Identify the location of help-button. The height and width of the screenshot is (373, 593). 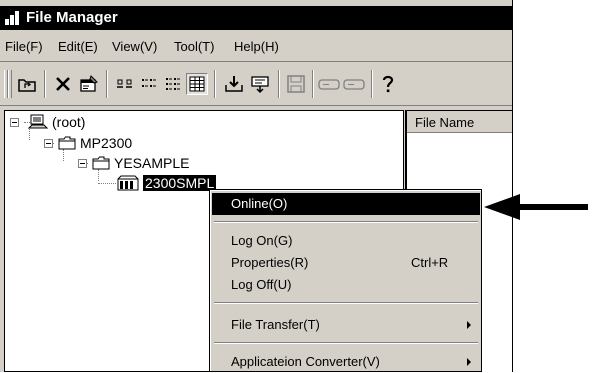
(388, 84).